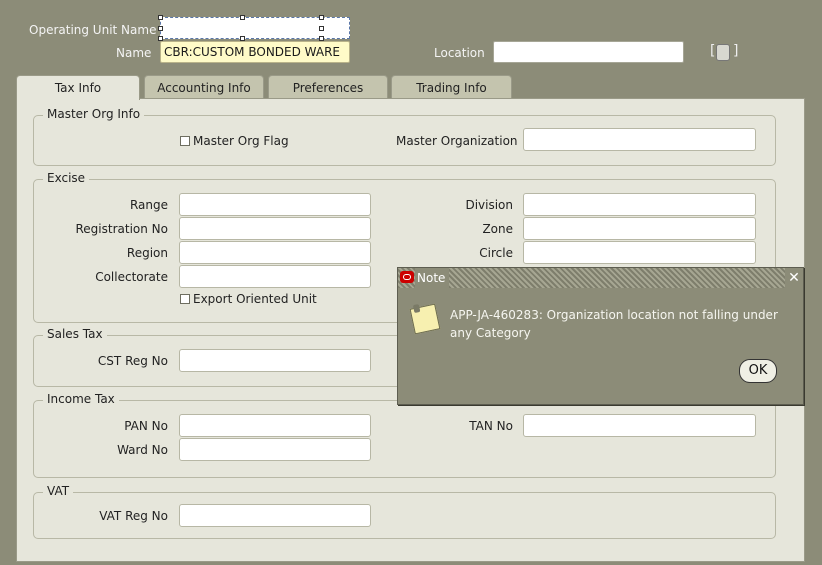 The image size is (822, 565). What do you see at coordinates (404, 435) in the screenshot?
I see `income-tax-group: Income Tax` at bounding box center [404, 435].